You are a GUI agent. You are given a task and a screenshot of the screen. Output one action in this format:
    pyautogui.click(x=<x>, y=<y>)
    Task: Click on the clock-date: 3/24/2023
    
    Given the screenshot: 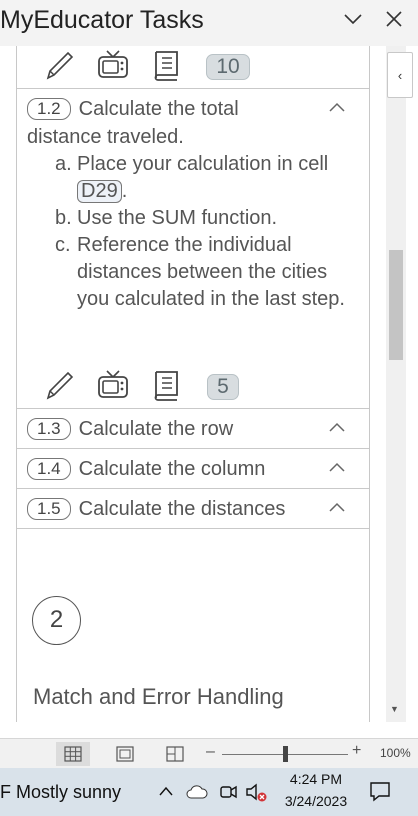 What is the action you would take?
    pyautogui.click(x=316, y=801)
    